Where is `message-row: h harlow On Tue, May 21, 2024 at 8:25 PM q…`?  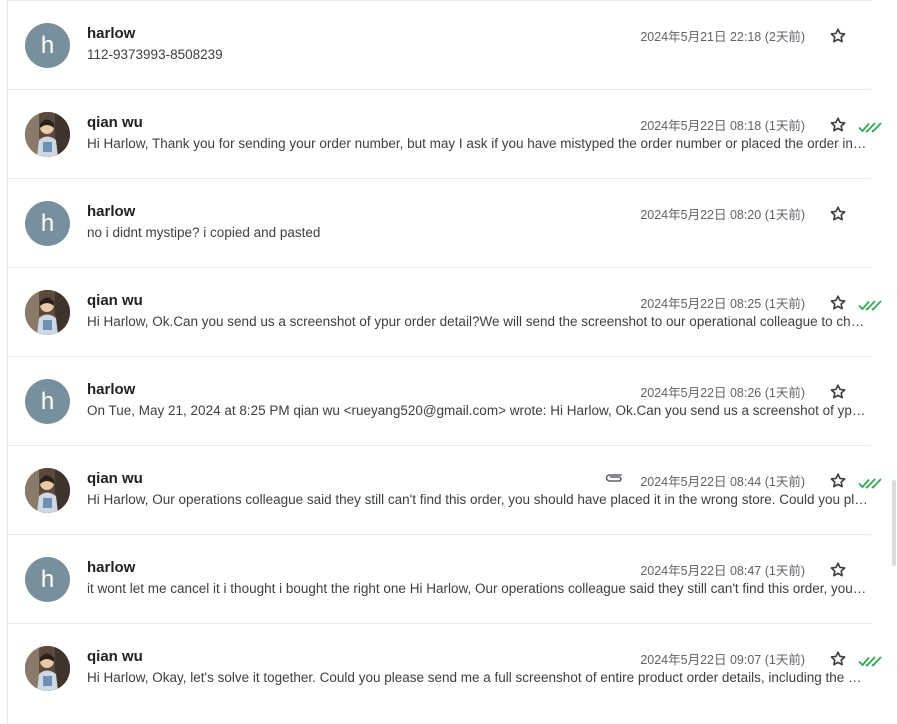 message-row: h harlow On Tue, May 21, 2024 at 8:25 PM q… is located at coordinates (439, 401).